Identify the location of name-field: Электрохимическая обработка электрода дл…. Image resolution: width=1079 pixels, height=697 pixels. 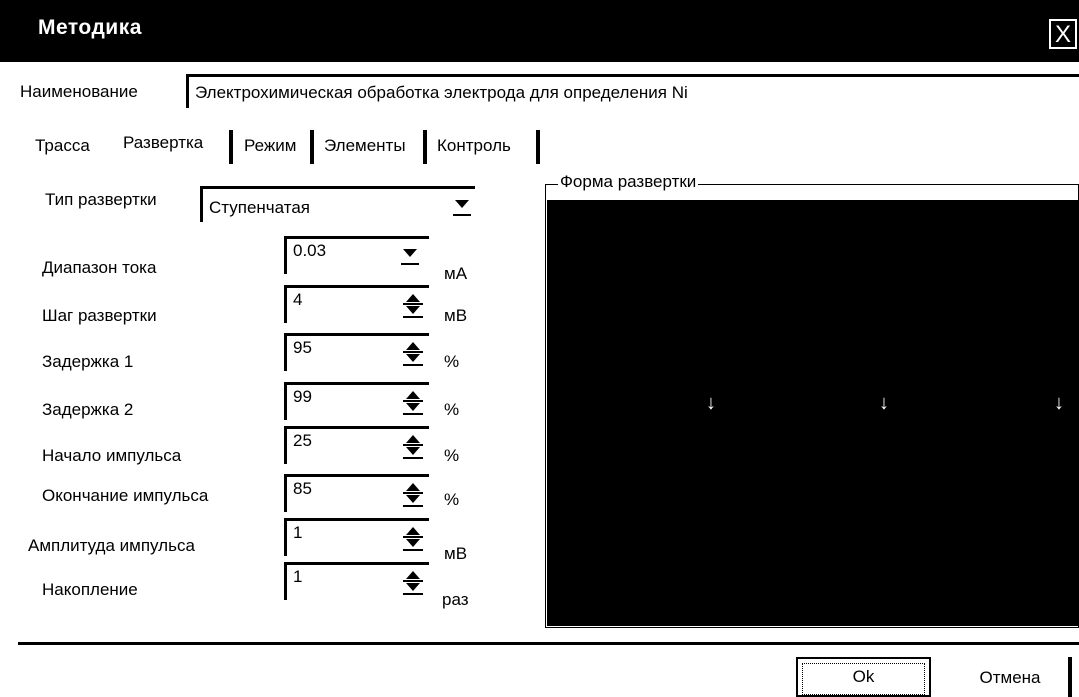
(632, 91).